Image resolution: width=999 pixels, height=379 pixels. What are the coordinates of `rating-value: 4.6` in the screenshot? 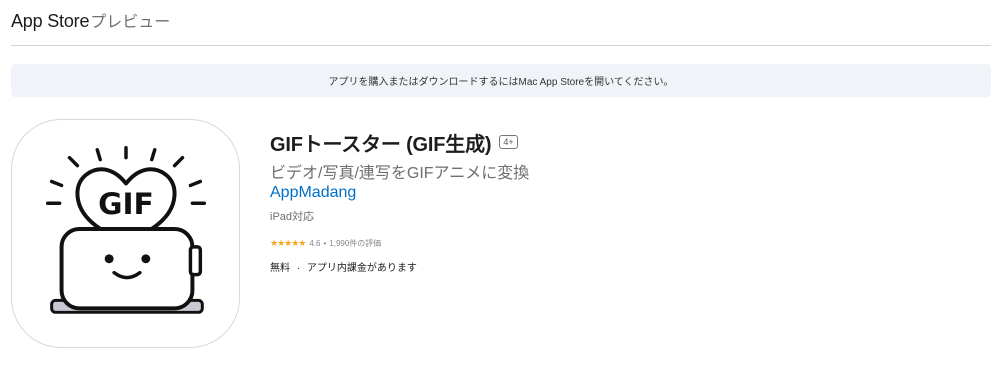 It's located at (315, 243).